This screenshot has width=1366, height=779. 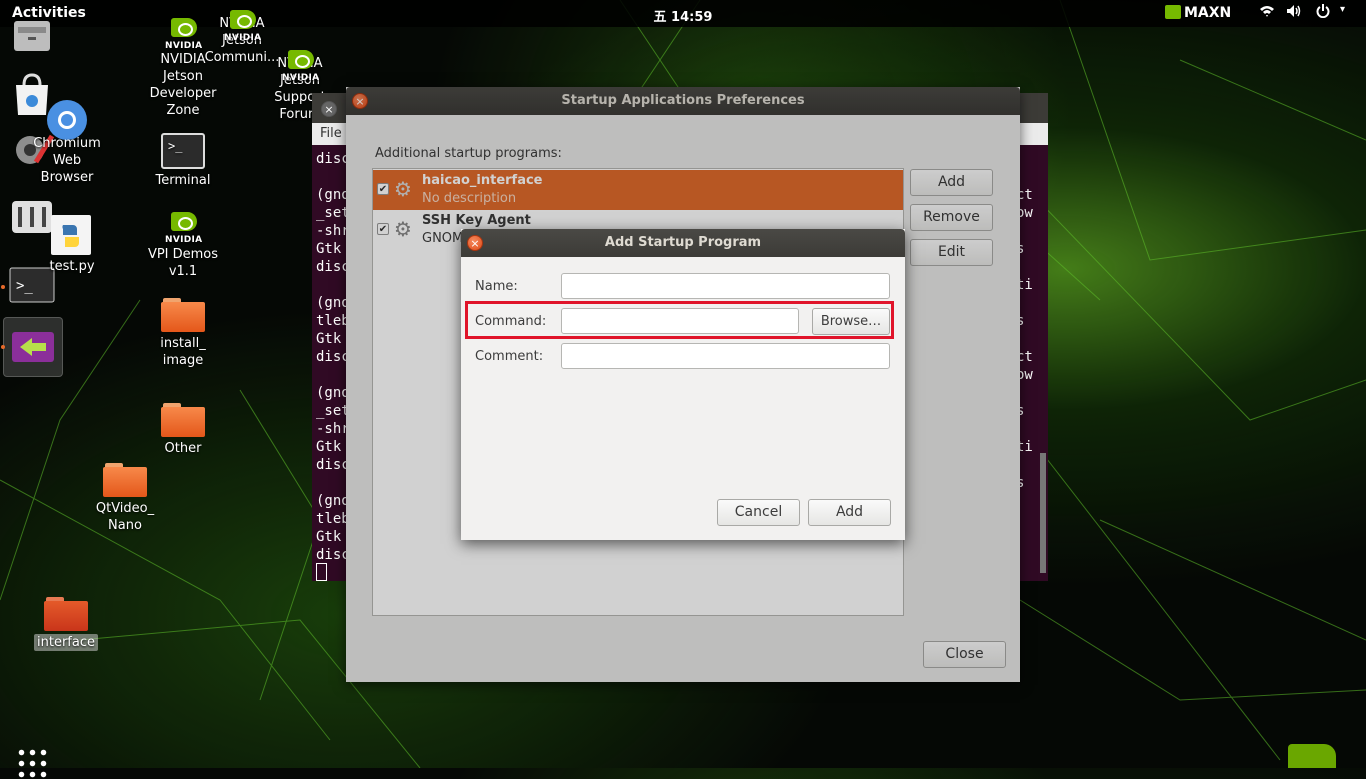 What do you see at coordinates (1312, 756) in the screenshot?
I see `nvidia-watermark-icon` at bounding box center [1312, 756].